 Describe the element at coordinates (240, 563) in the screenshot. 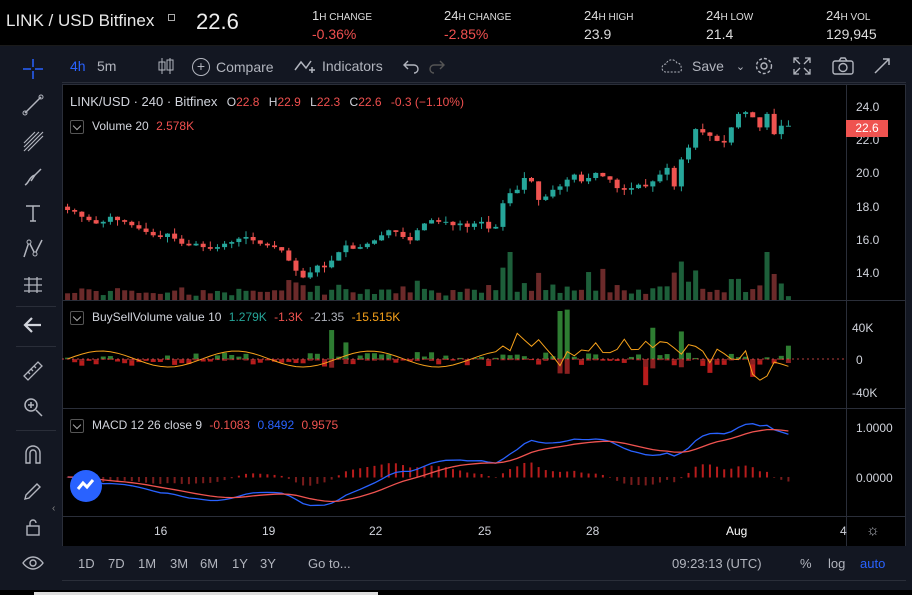

I see `range-button-1y: 1Y` at that location.